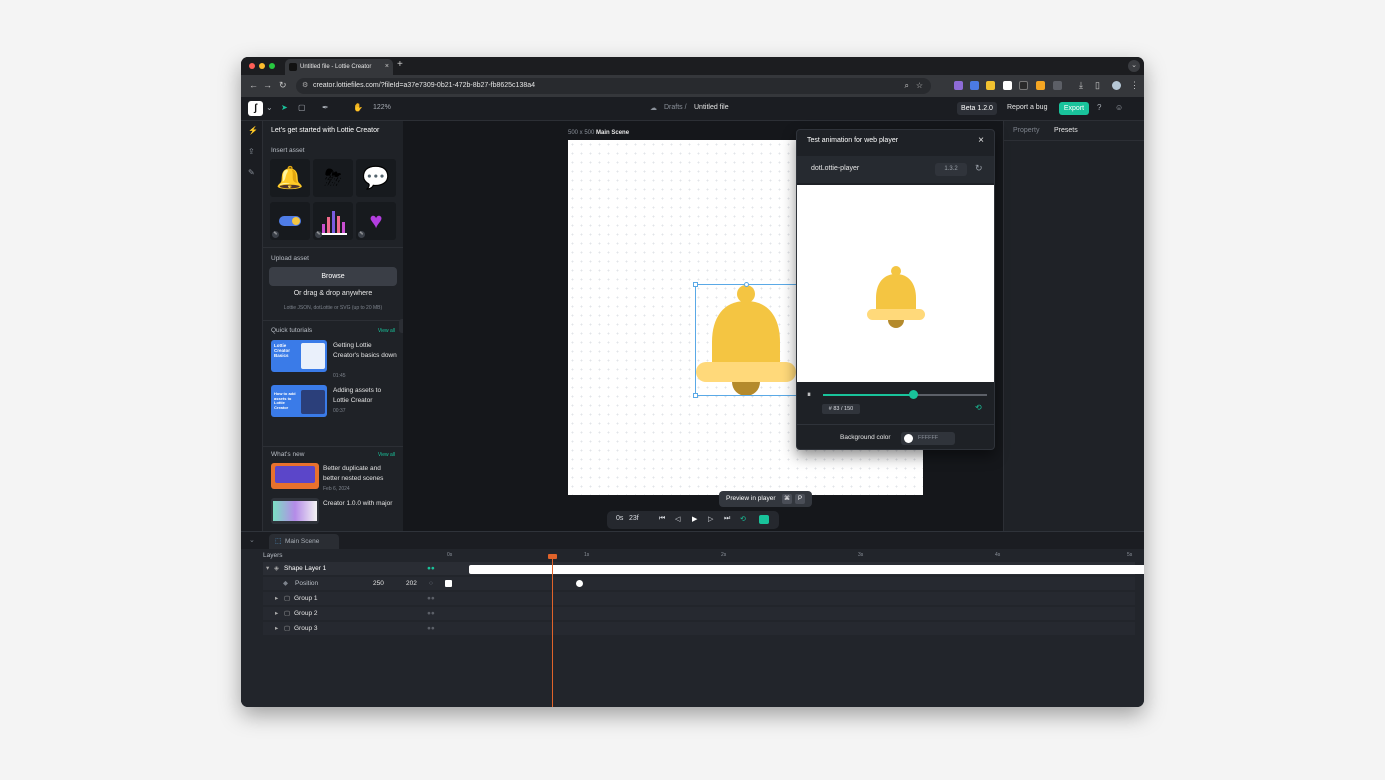 This screenshot has width=1385, height=780. I want to click on expand-icon: ▾, so click(267, 568).